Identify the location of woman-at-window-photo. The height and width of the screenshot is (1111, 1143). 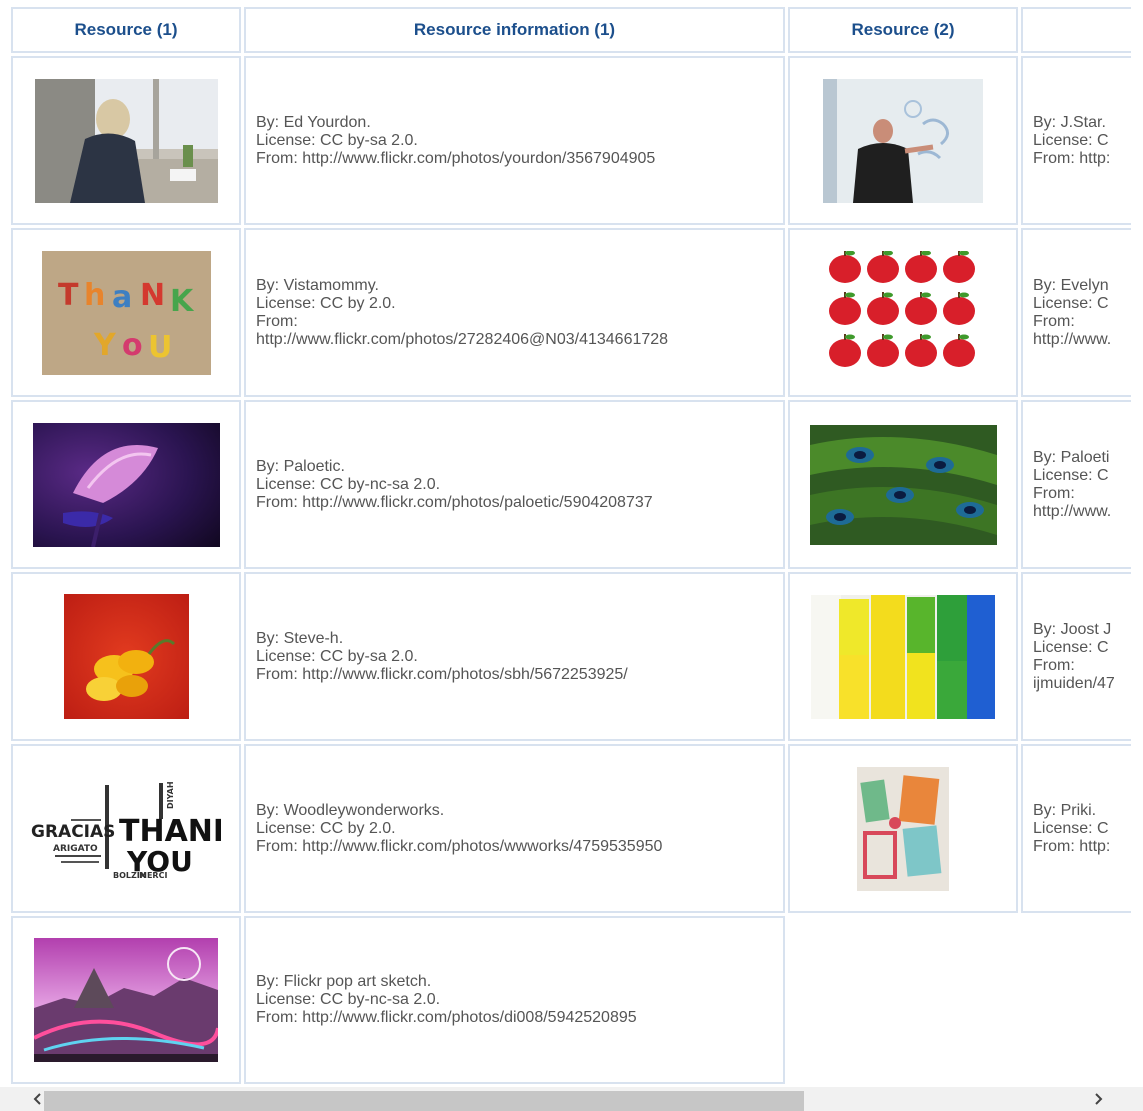
(126, 140).